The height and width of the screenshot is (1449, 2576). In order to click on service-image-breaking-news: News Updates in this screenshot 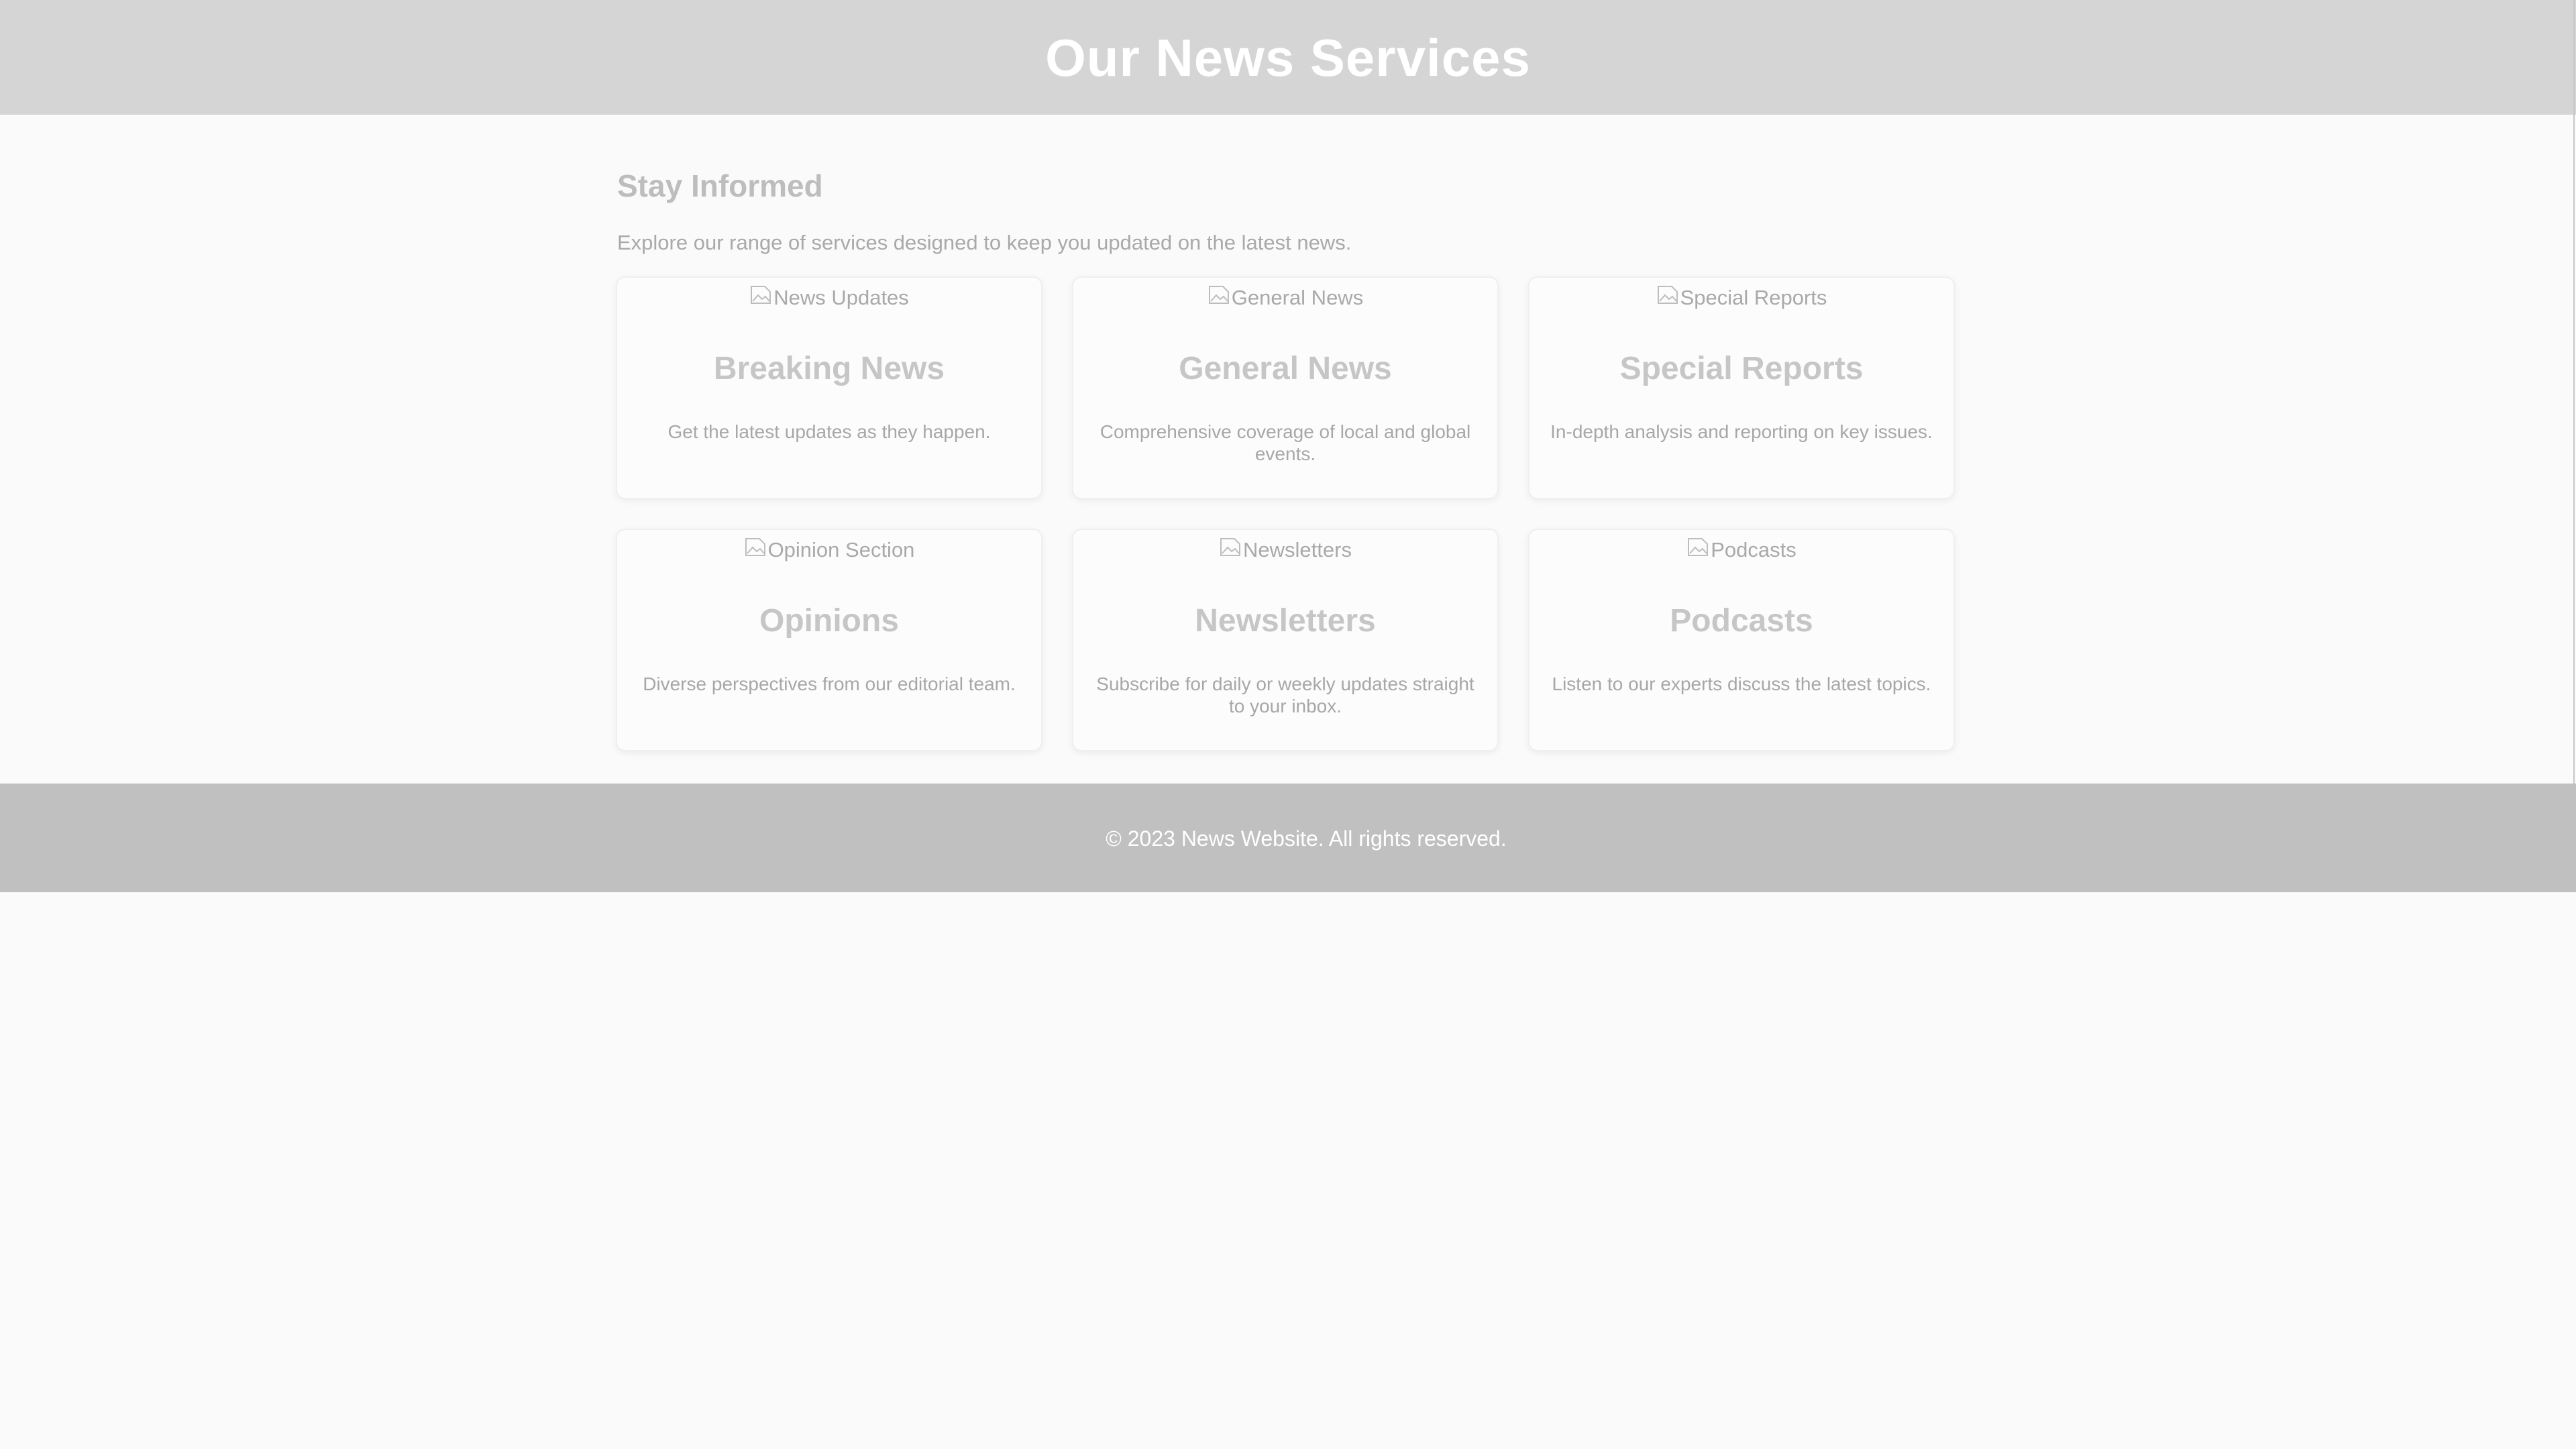, I will do `click(829, 297)`.